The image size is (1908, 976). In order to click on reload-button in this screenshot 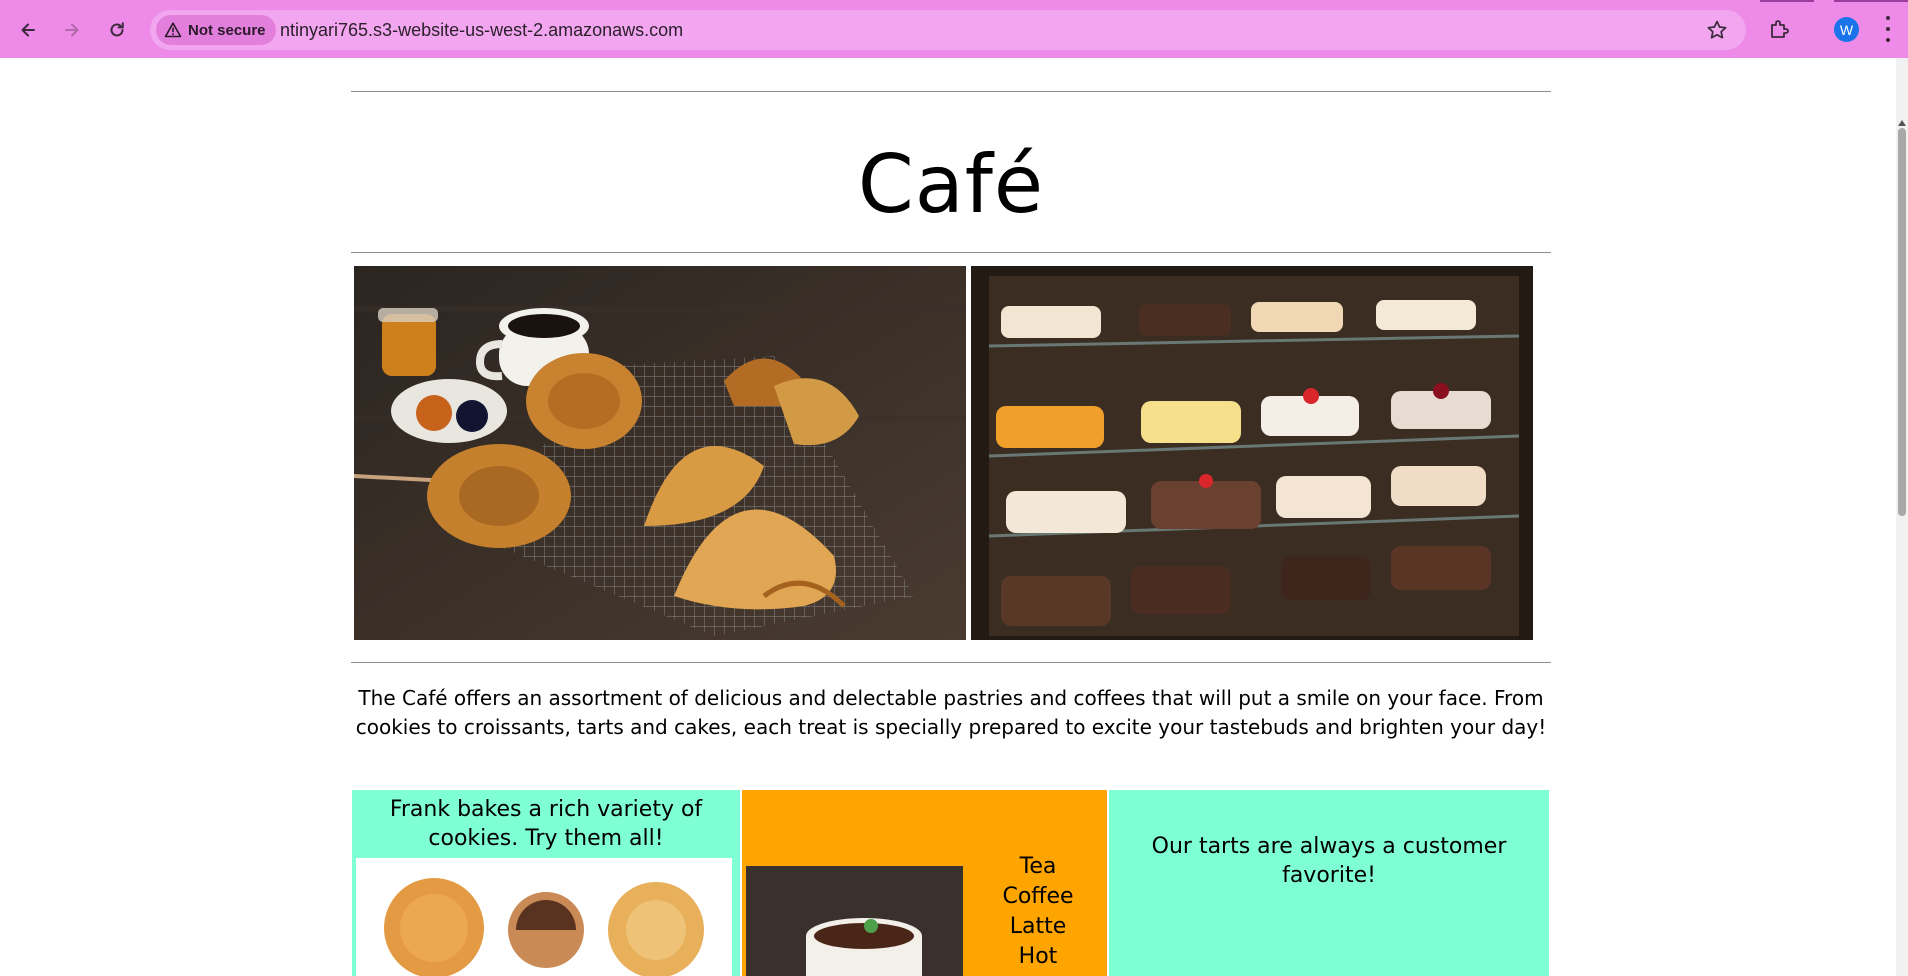, I will do `click(117, 30)`.